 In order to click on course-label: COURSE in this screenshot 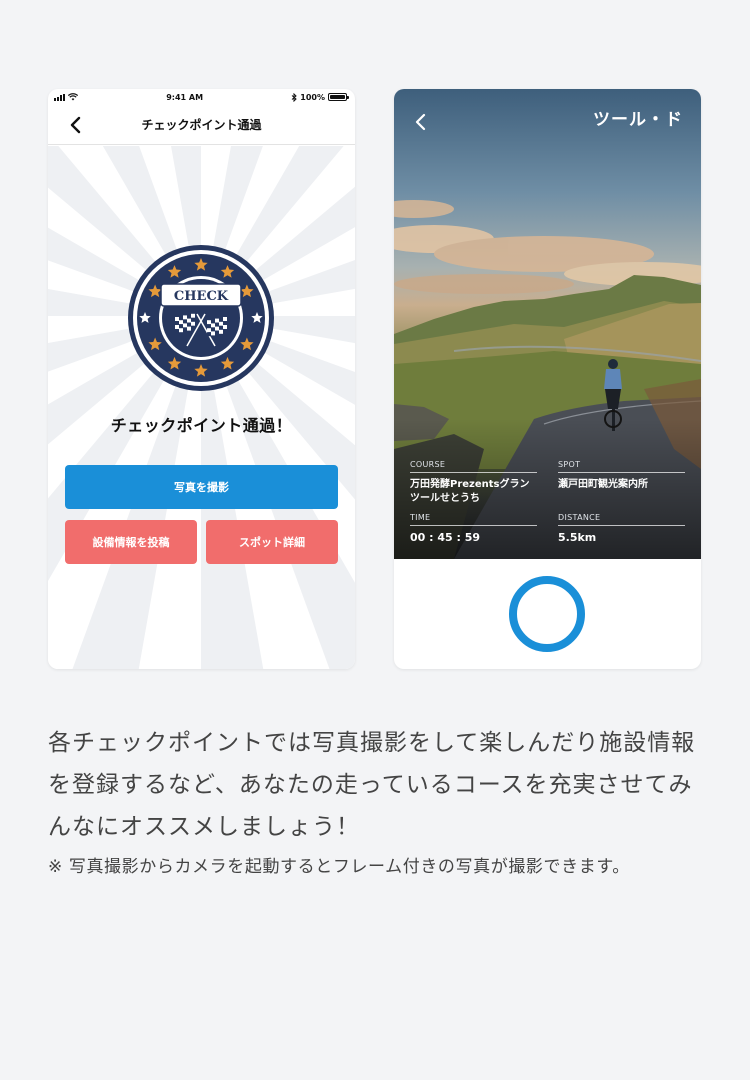, I will do `click(473, 466)`.